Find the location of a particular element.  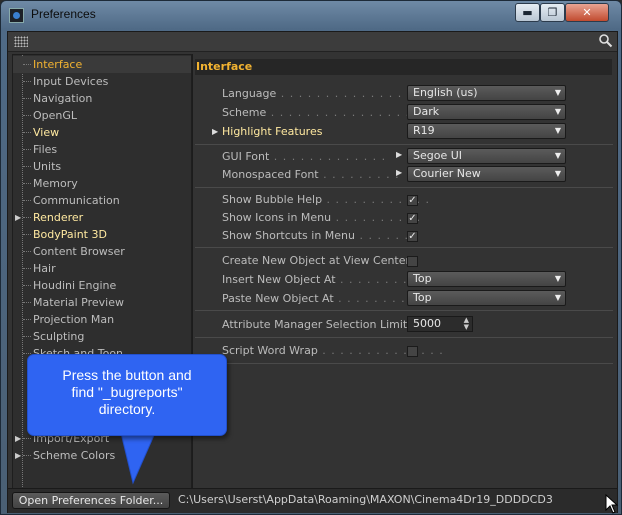

sidebar-item-label: Sculpting is located at coordinates (59, 336).